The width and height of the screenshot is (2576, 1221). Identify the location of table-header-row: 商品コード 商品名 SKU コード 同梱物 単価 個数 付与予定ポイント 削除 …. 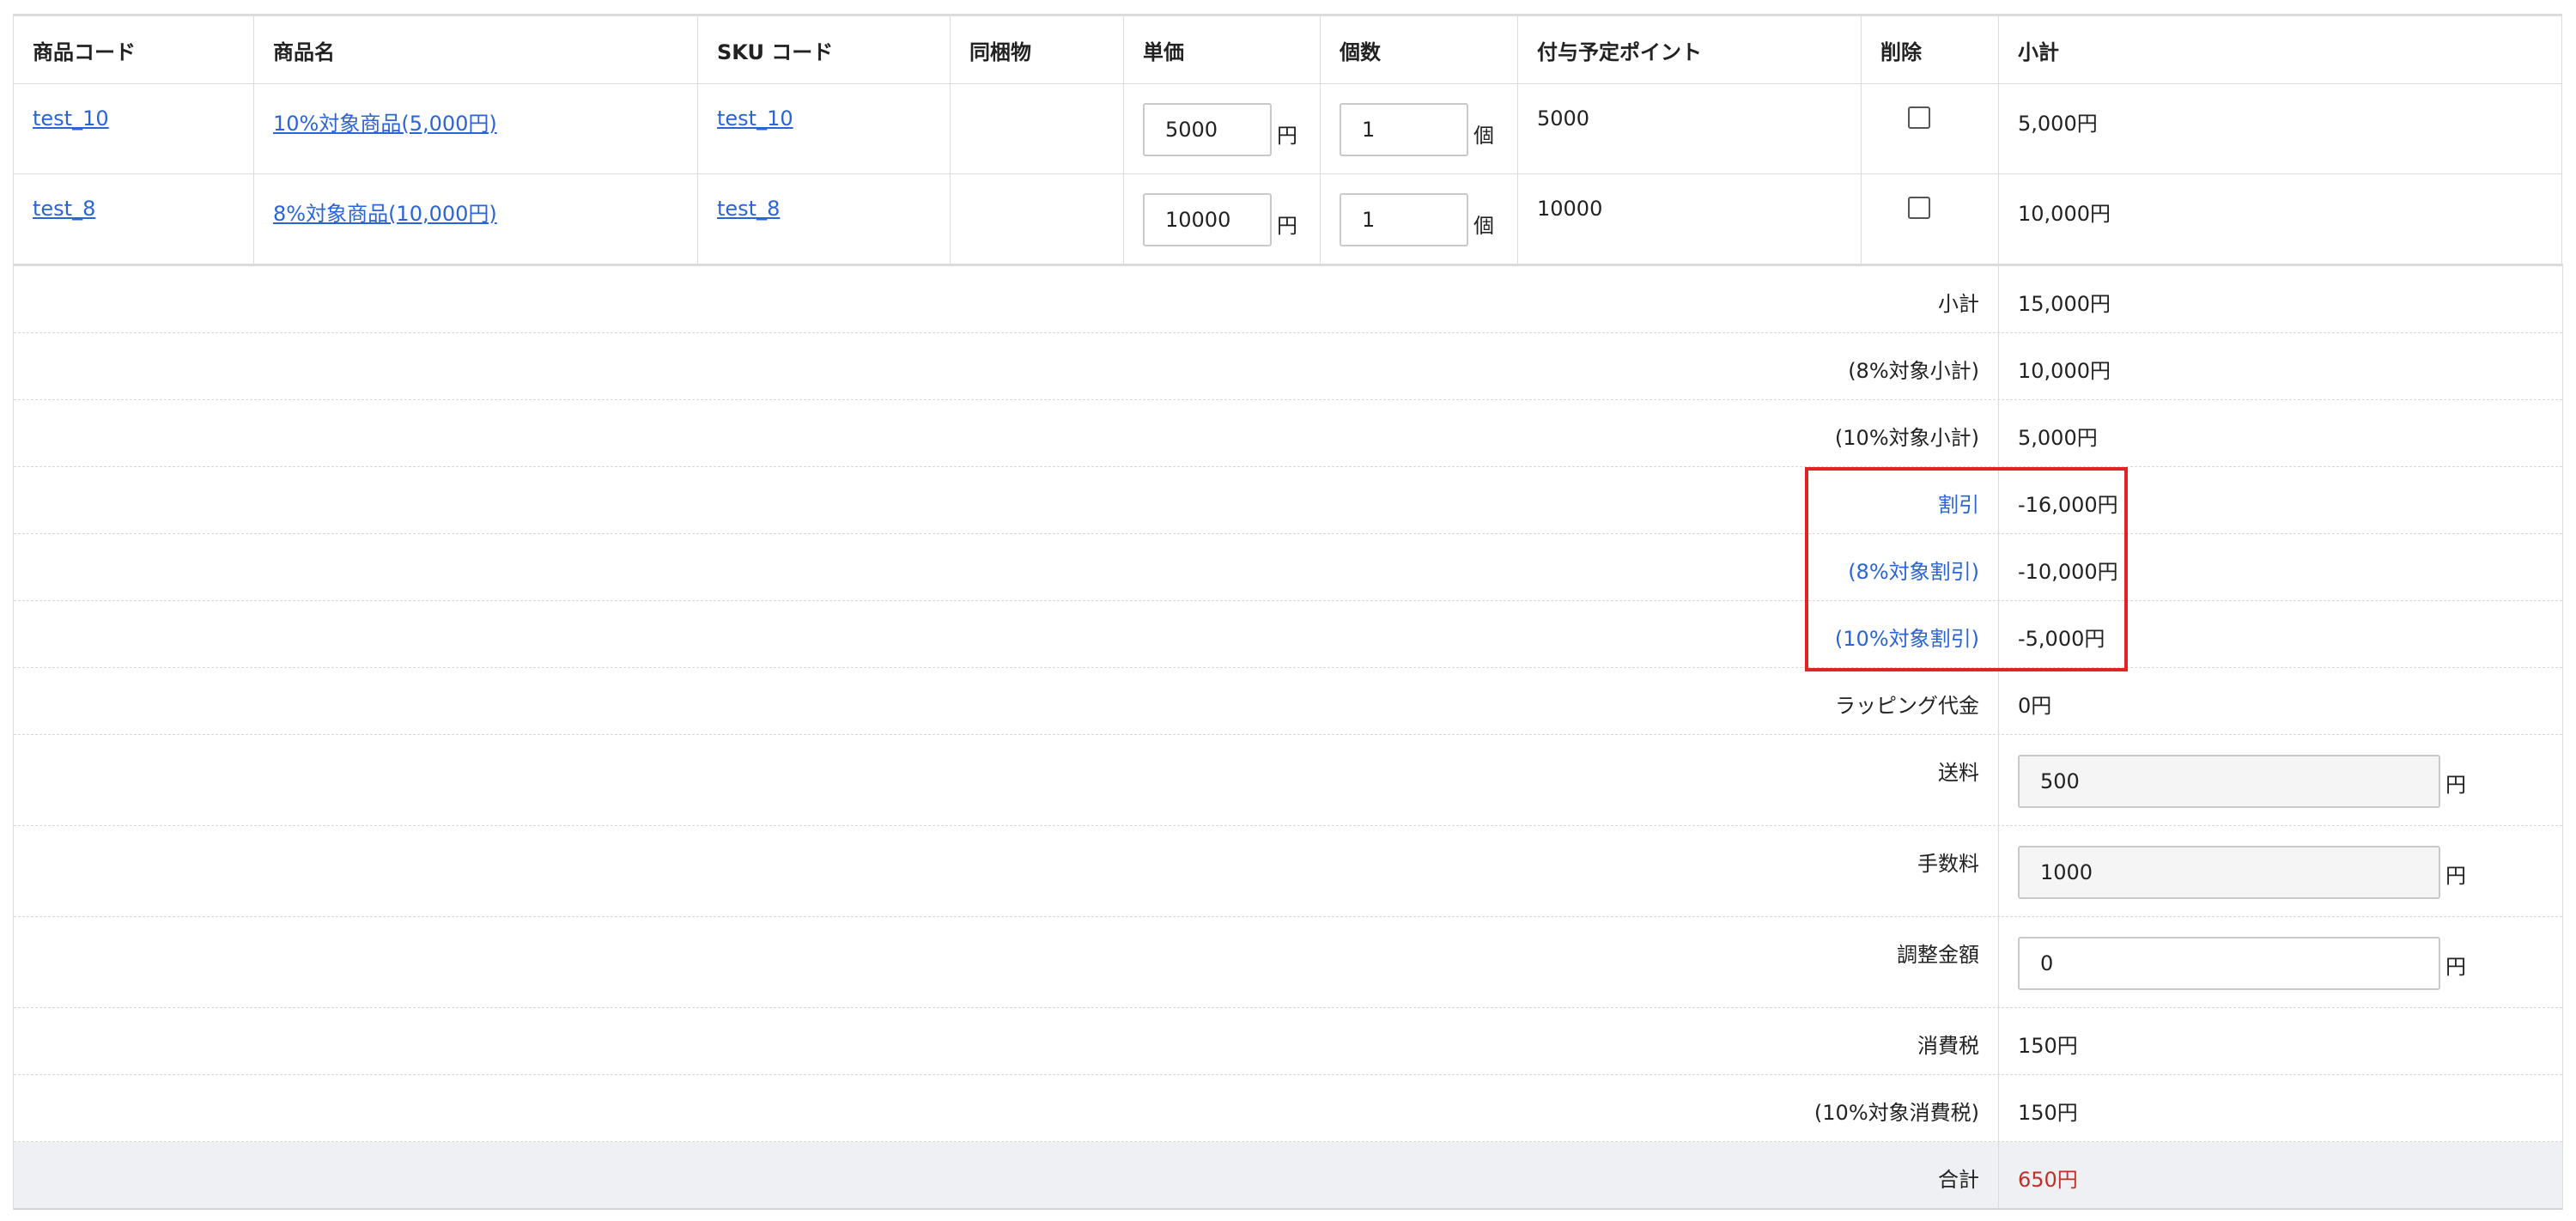
(1287, 49).